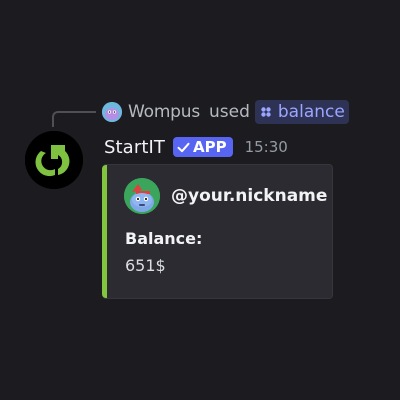 The image size is (400, 400). What do you see at coordinates (164, 112) in the screenshot?
I see `interaction-user-name: Wompus` at bounding box center [164, 112].